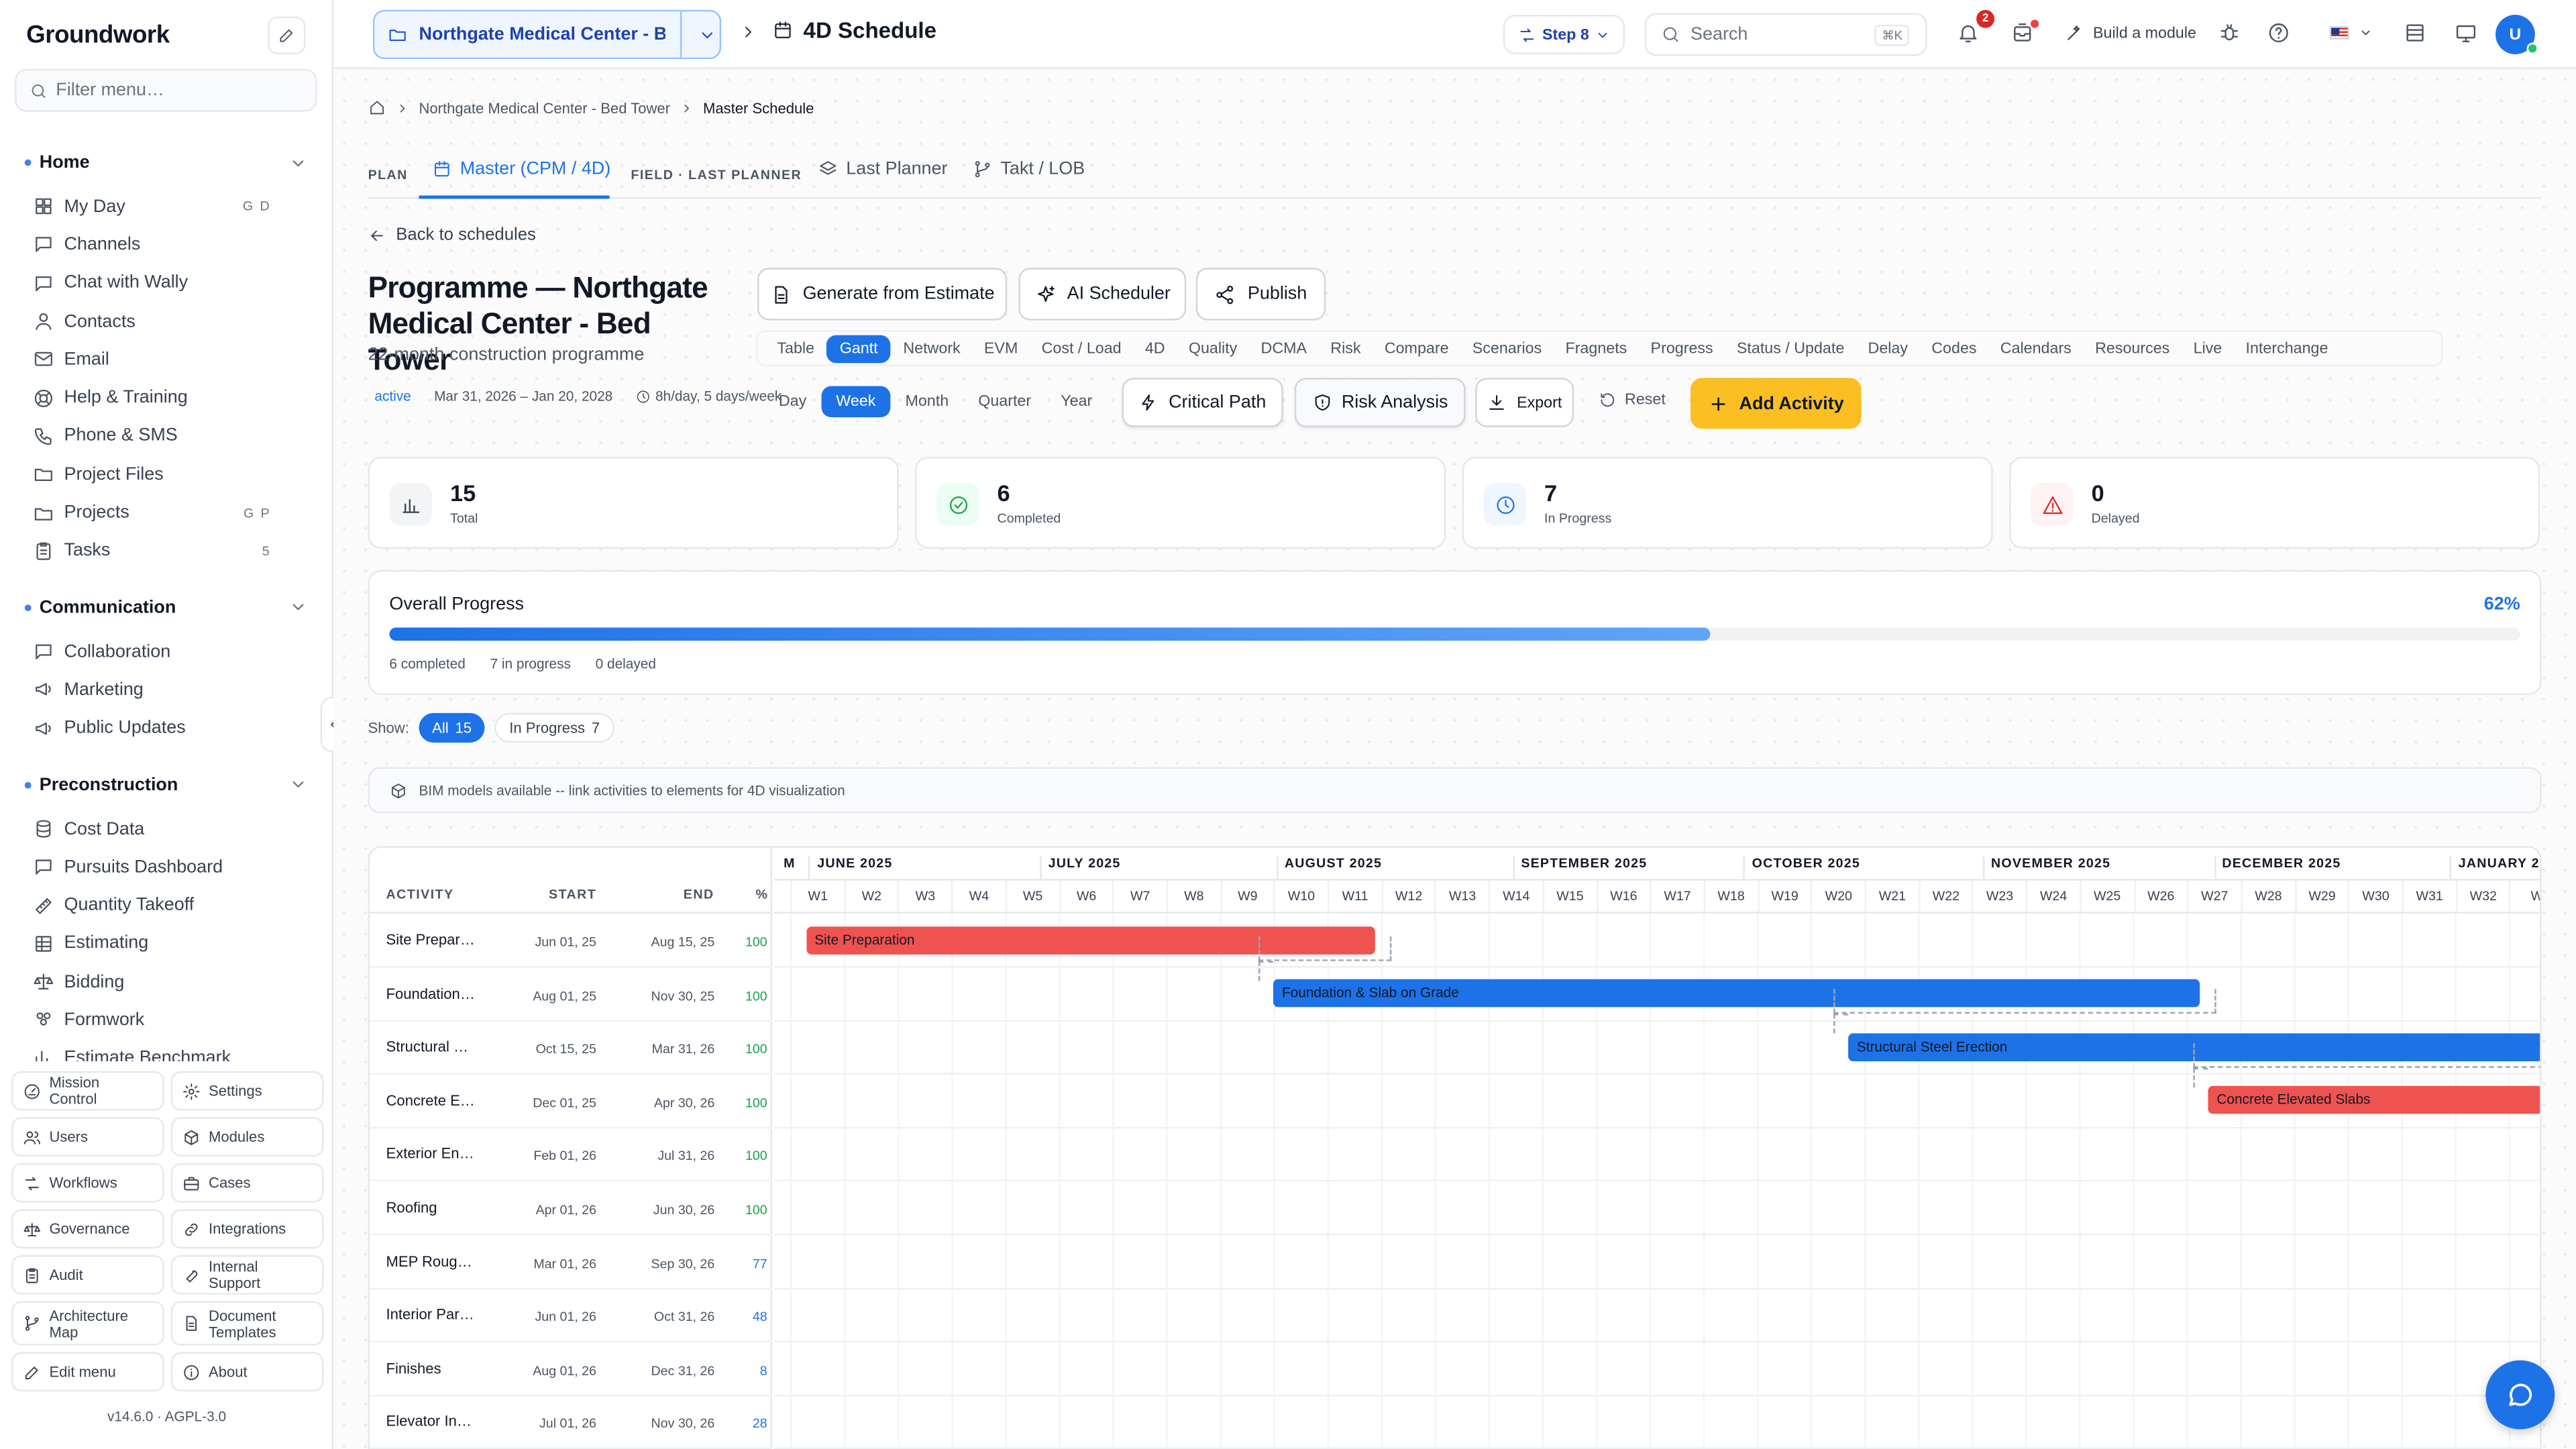 Image resolution: width=2576 pixels, height=1449 pixels. What do you see at coordinates (166, 652) in the screenshot?
I see `sidebar-item-collaboration: Collaboration` at bounding box center [166, 652].